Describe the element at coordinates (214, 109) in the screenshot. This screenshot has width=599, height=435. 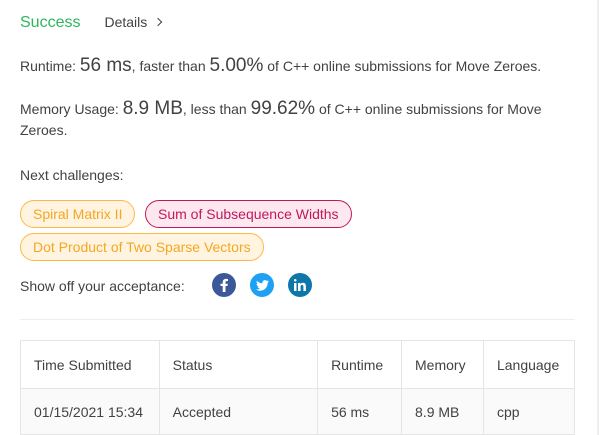
I see `memory-comparison: , less than` at that location.